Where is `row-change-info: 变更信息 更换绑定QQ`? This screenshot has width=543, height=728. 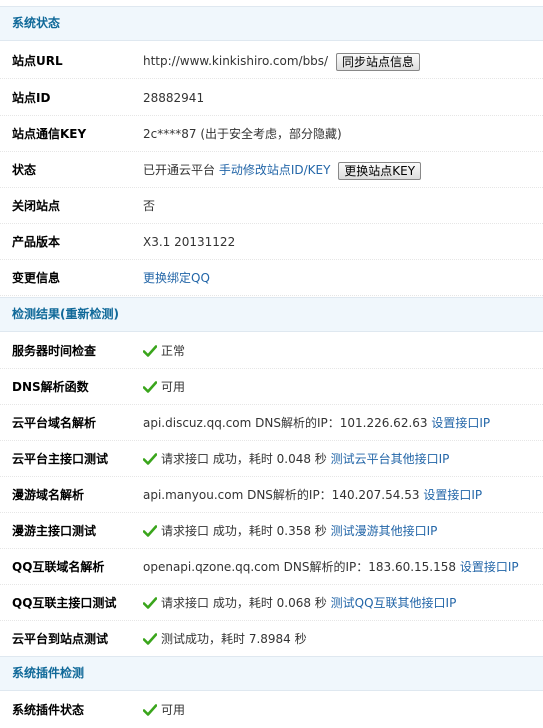 row-change-info: 变更信息 更换绑定QQ is located at coordinates (271, 278).